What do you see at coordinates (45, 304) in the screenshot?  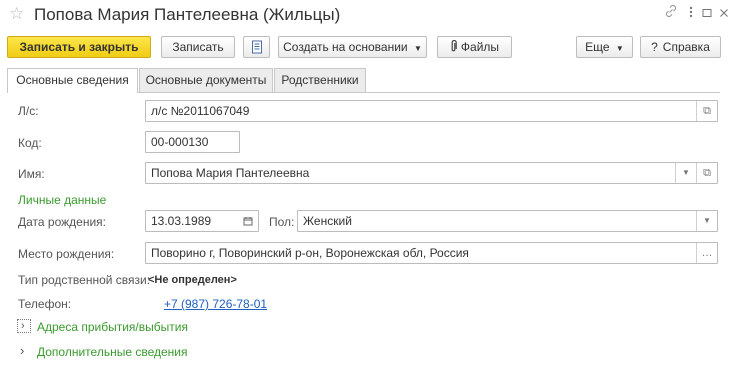 I see `phone-label: Телефон:` at bounding box center [45, 304].